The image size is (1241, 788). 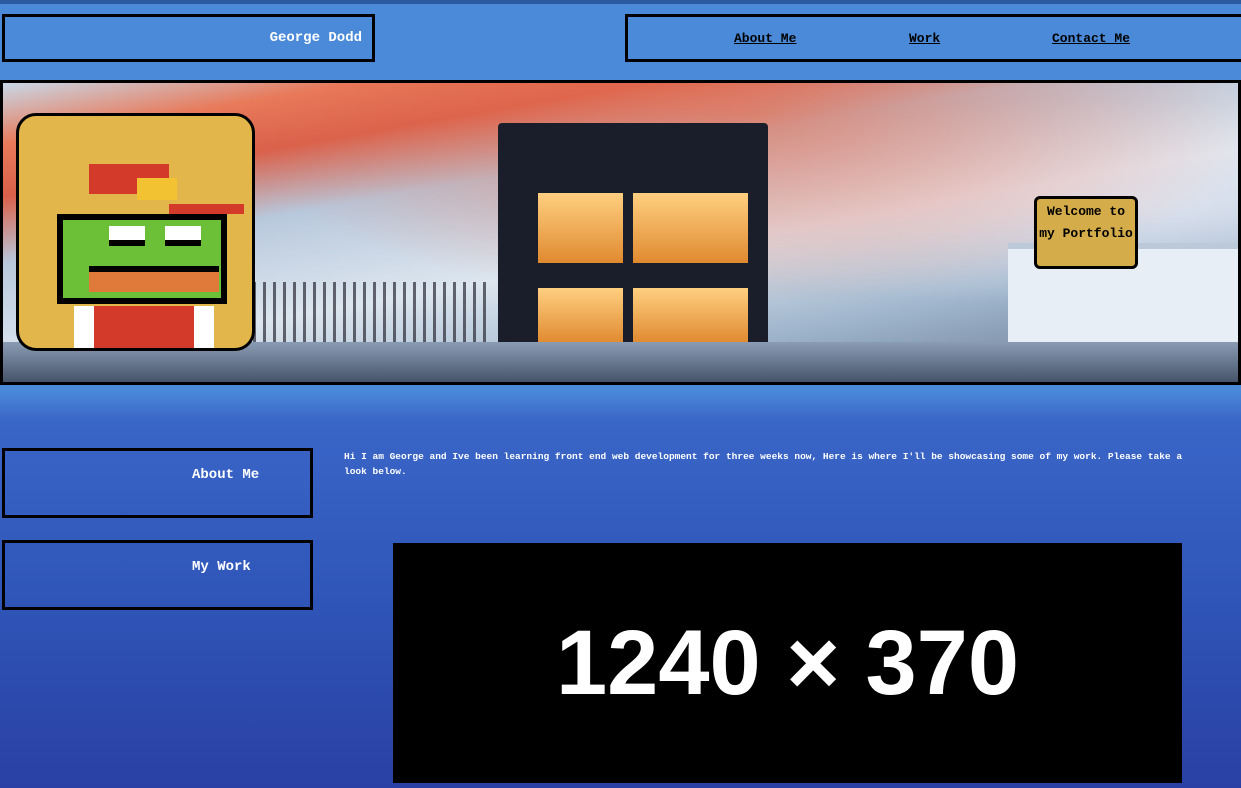 What do you see at coordinates (1091, 38) in the screenshot?
I see `nav-contact-me: Contact Me` at bounding box center [1091, 38].